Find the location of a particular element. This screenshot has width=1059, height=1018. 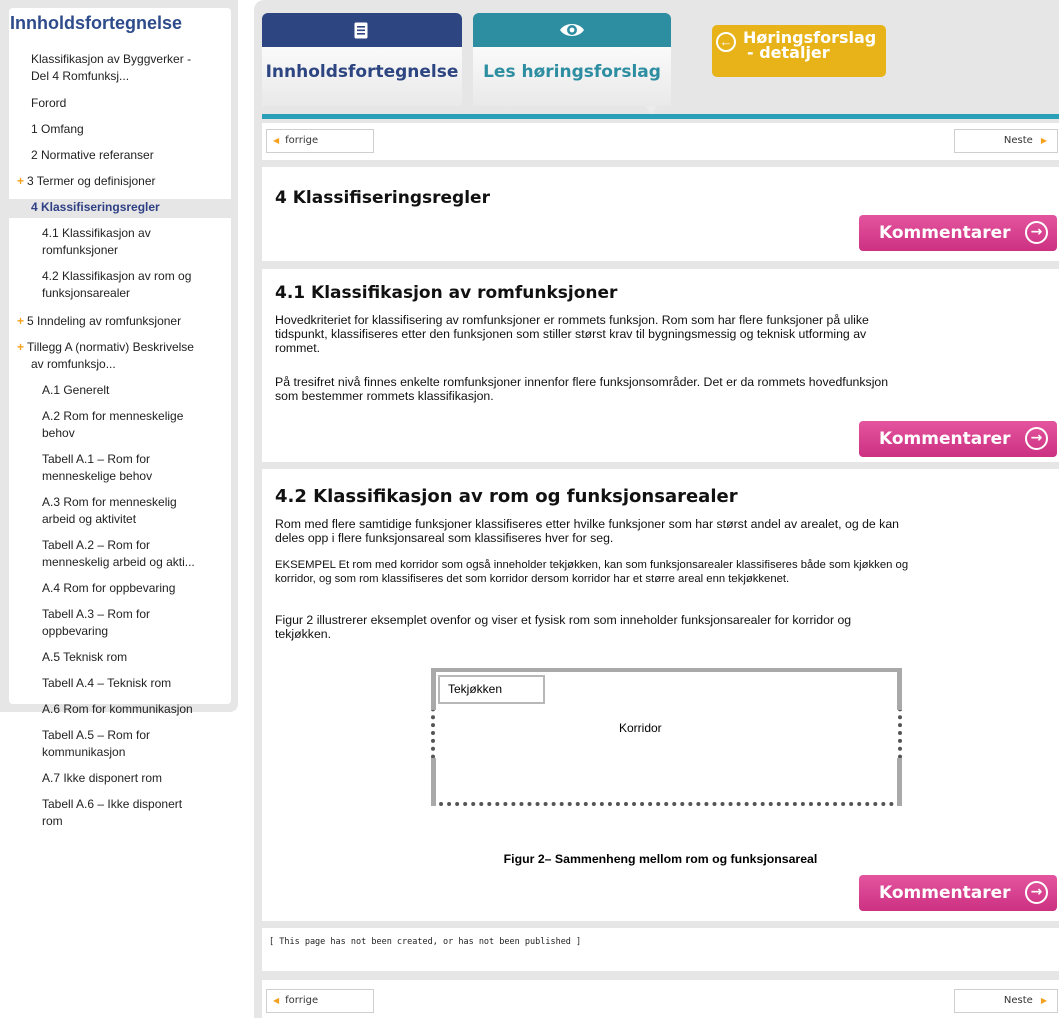

tab-innholdsfortegnelse: Innholdsfortegnelse is located at coordinates (362, 59).